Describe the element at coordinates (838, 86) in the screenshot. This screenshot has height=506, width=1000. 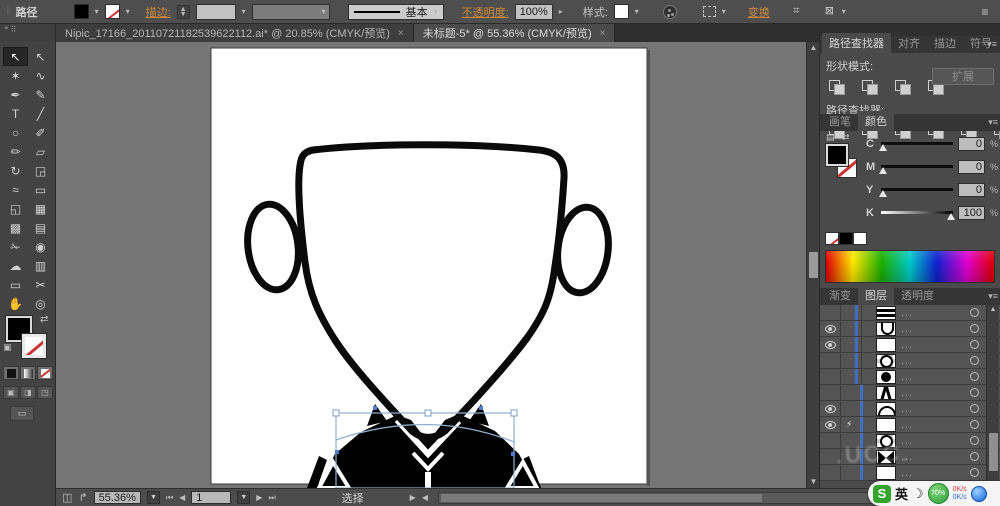
I see `unite-icon` at that location.